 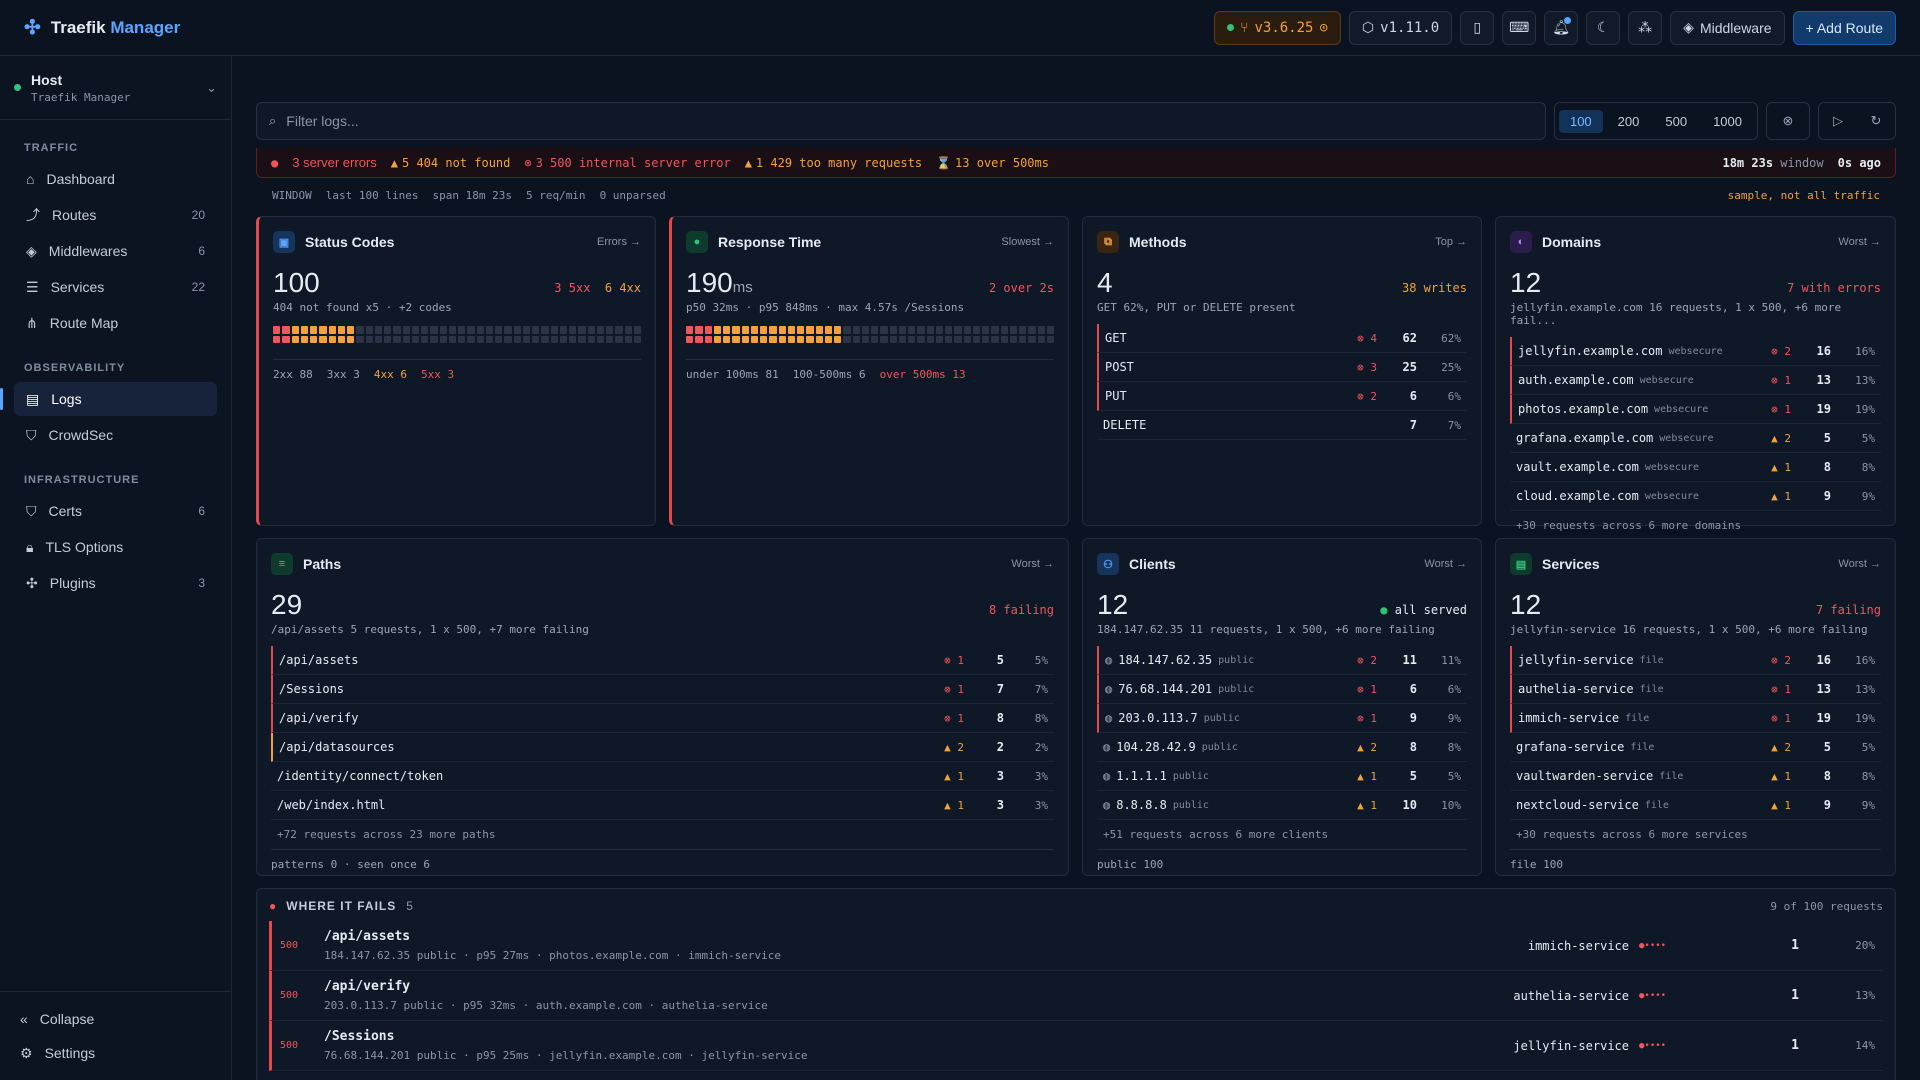 What do you see at coordinates (1282, 367) in the screenshot?
I see `methods-row: POST ⊗ 3 25 25%` at bounding box center [1282, 367].